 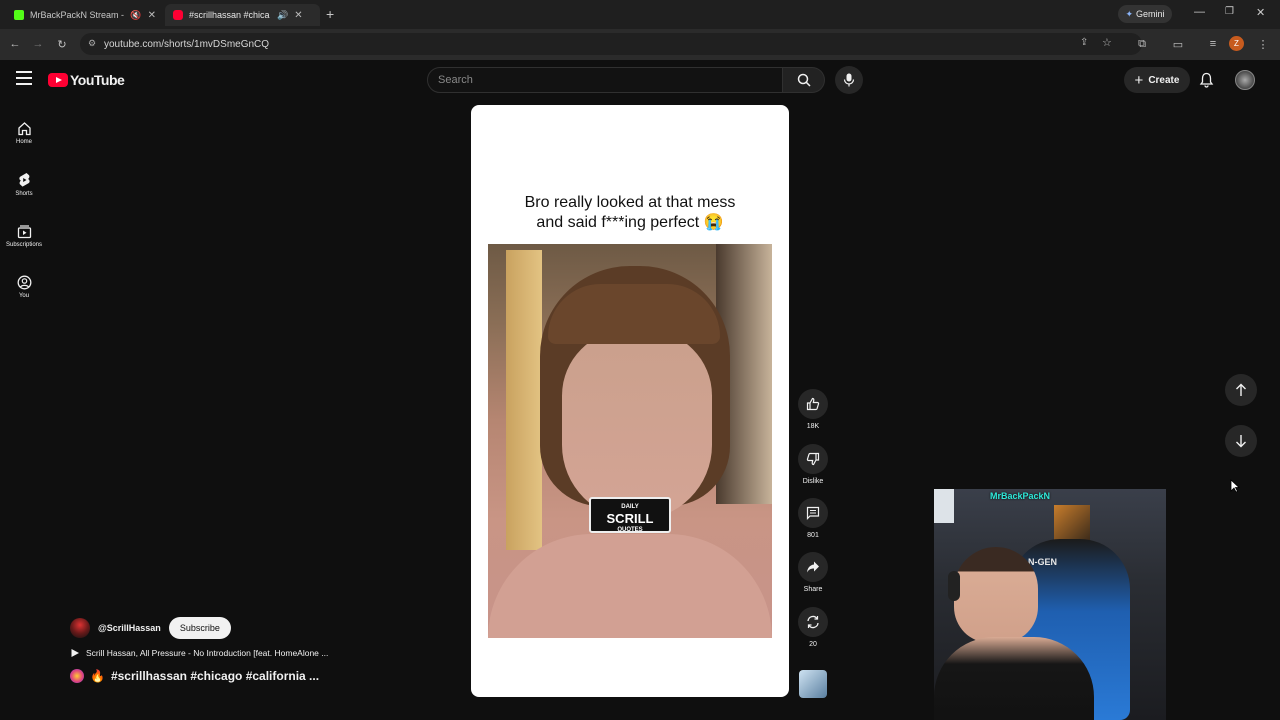 I want to click on like-button: 18K, so click(x=813, y=409).